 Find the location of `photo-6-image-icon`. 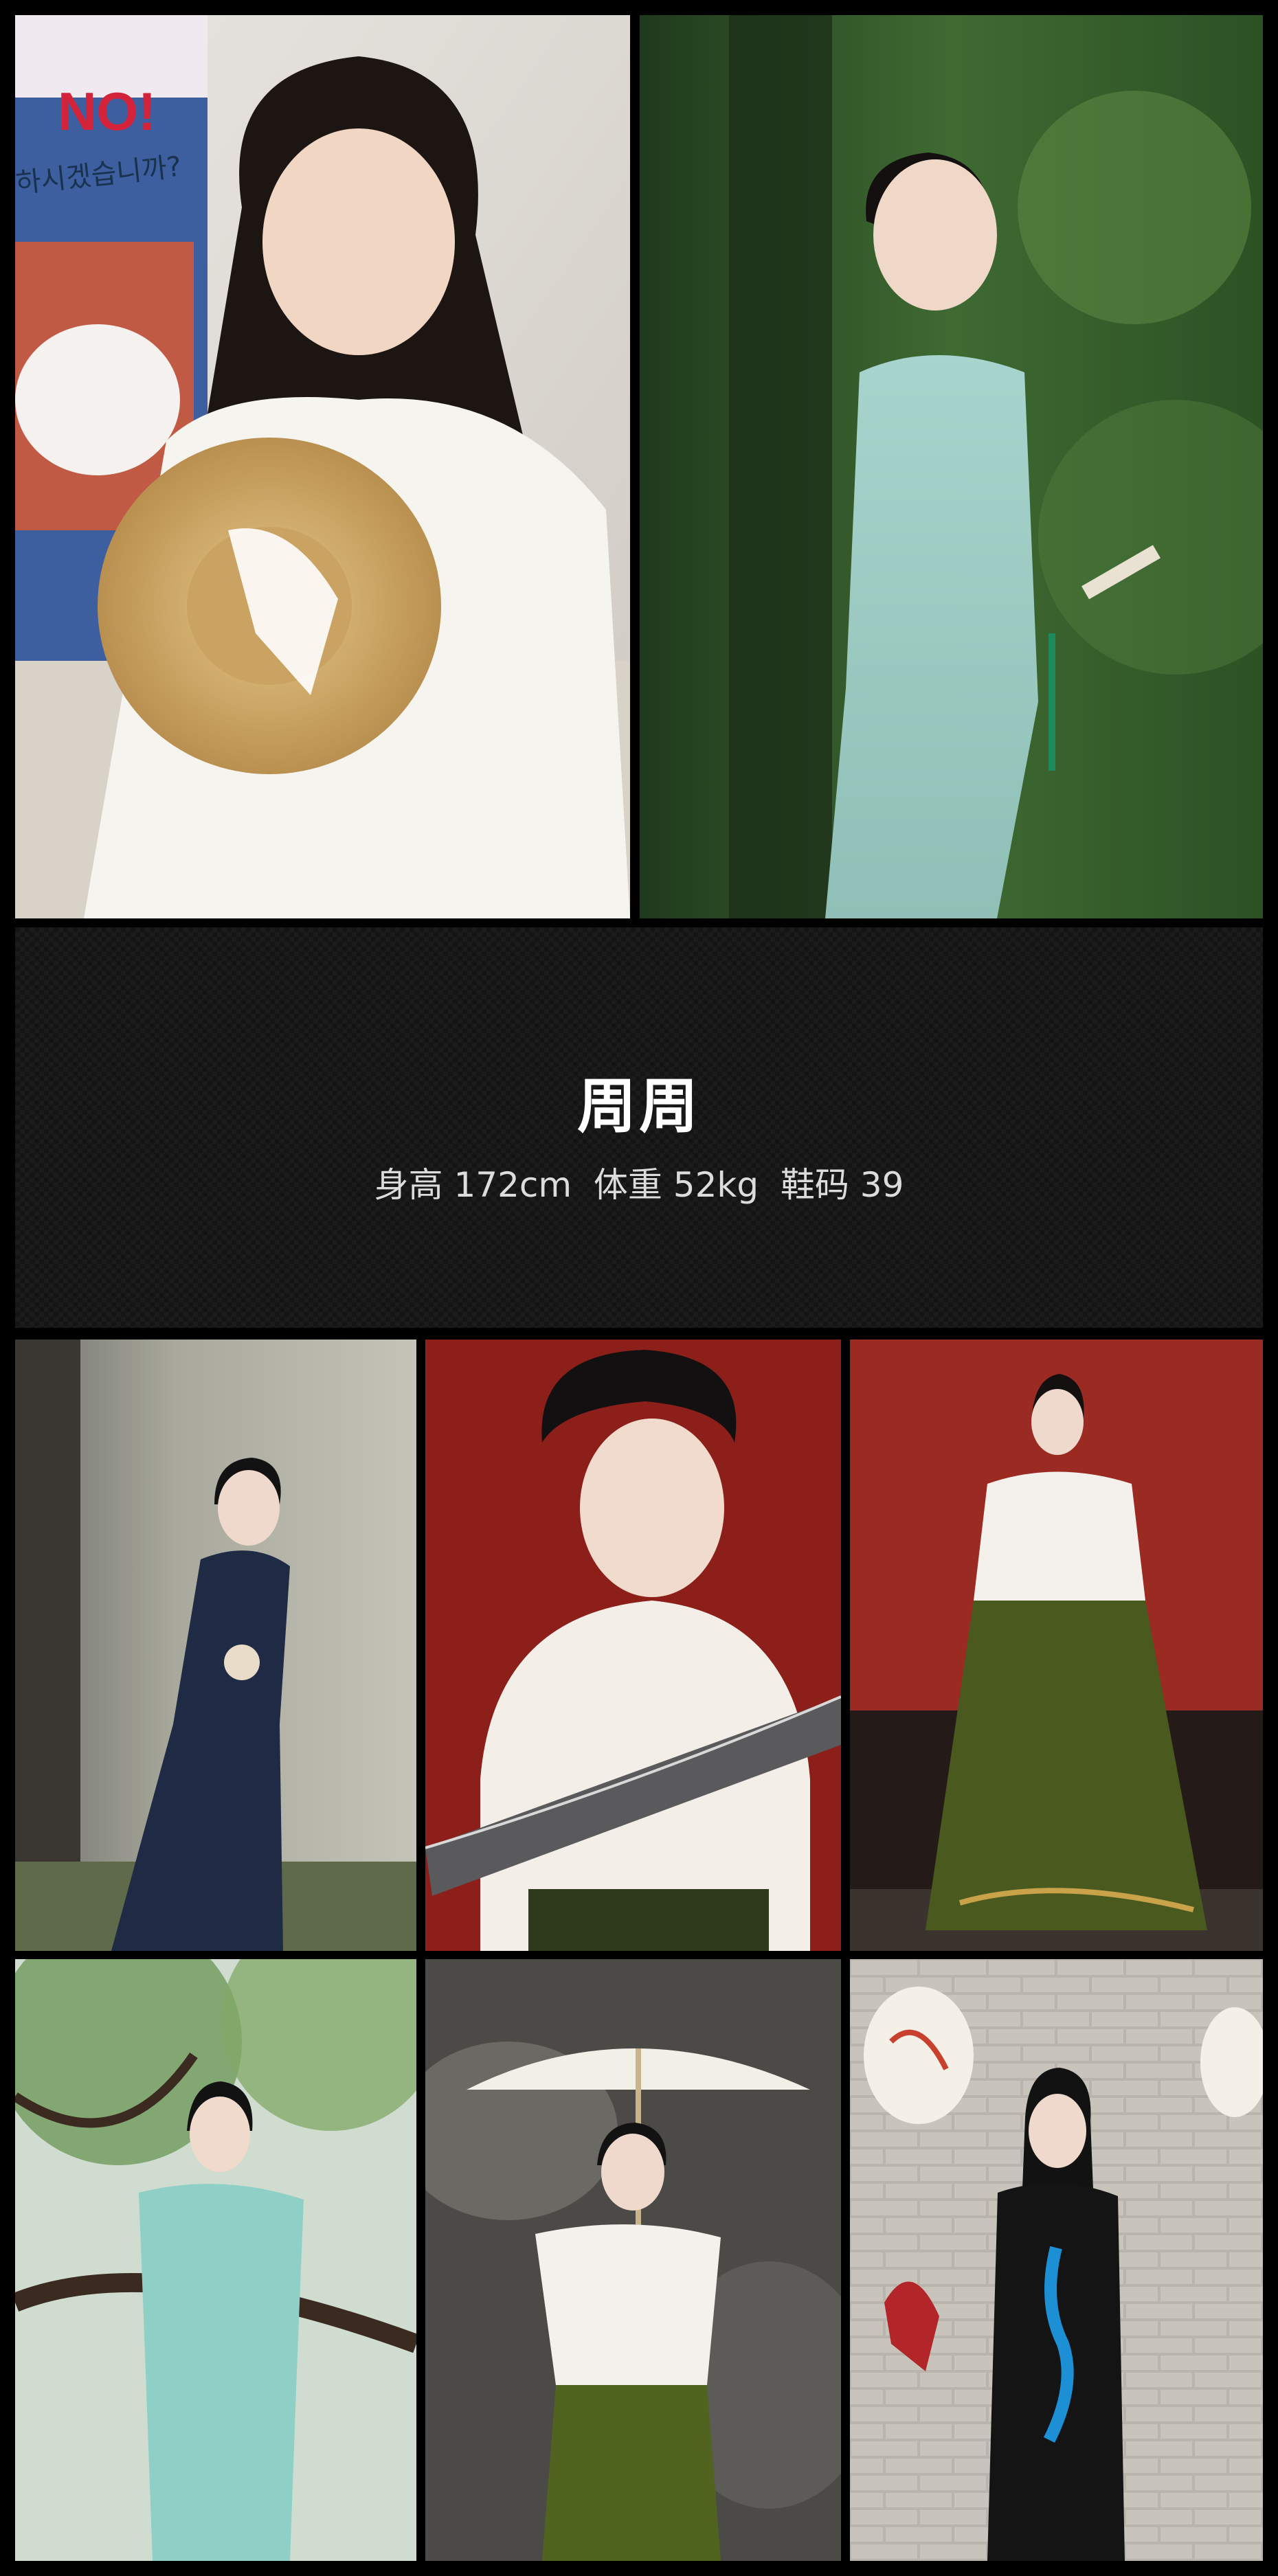

photo-6-image-icon is located at coordinates (215, 2260).